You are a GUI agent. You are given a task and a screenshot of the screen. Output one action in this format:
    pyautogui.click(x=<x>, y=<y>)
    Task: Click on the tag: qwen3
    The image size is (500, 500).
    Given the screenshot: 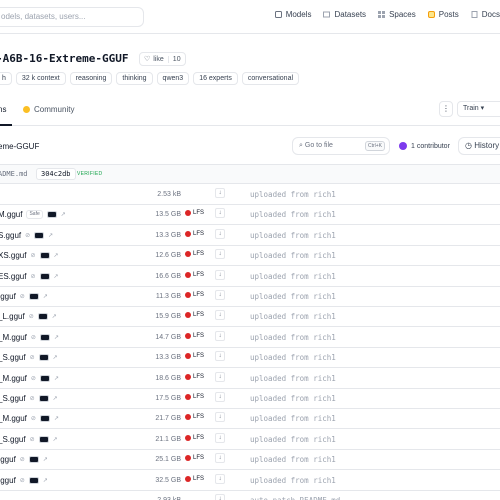 What is the action you would take?
    pyautogui.click(x=173, y=78)
    